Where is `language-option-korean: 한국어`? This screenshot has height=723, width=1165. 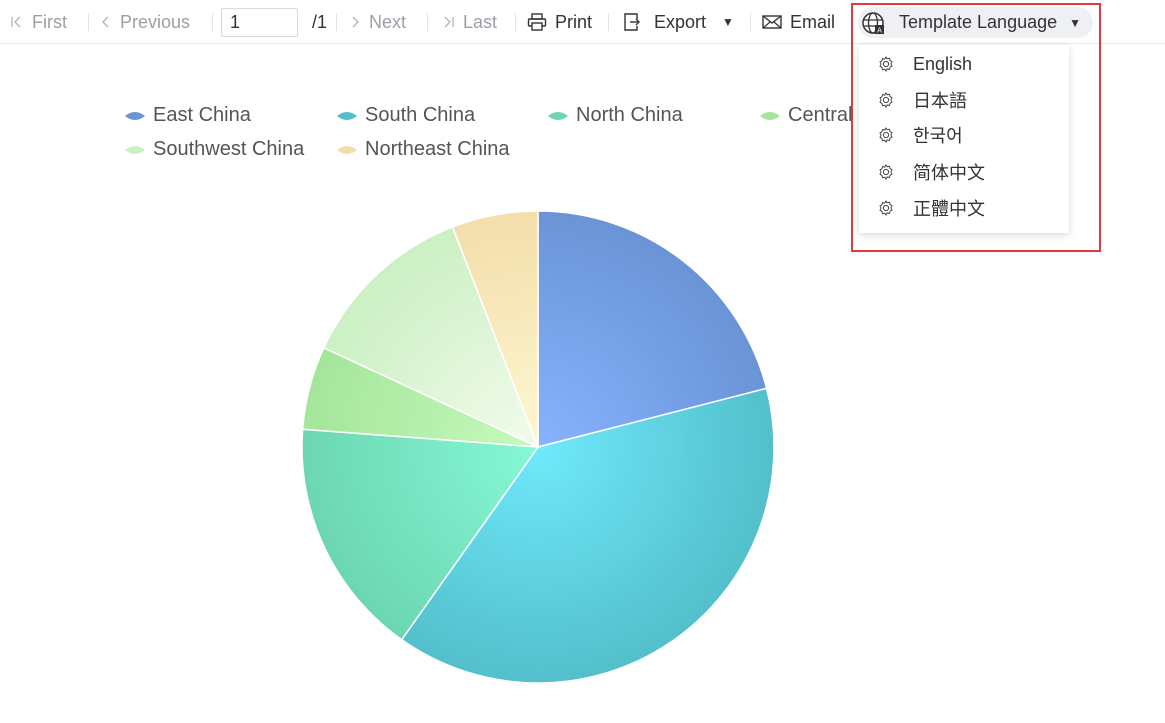 language-option-korean: 한국어 is located at coordinates (964, 135).